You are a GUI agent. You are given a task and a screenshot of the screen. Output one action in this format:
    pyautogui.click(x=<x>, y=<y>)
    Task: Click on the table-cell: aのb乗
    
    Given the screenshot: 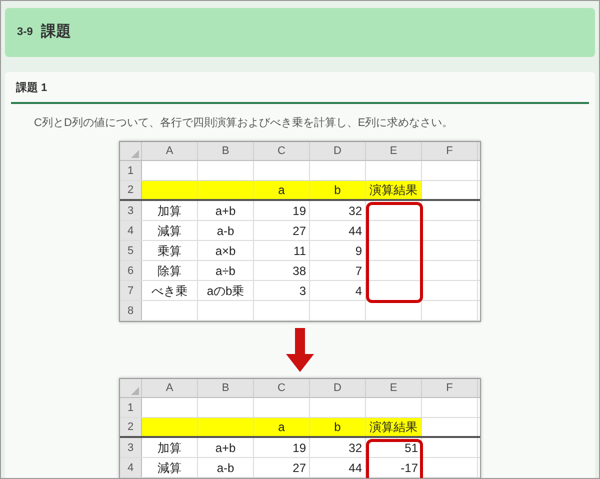 What is the action you would take?
    pyautogui.click(x=226, y=290)
    